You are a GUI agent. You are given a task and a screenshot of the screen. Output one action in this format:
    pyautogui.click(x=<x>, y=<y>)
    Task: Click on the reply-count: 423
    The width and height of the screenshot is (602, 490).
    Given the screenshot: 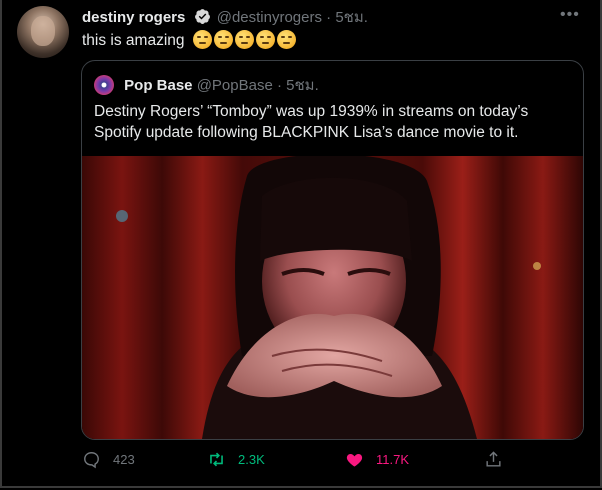 What is the action you would take?
    pyautogui.click(x=124, y=459)
    